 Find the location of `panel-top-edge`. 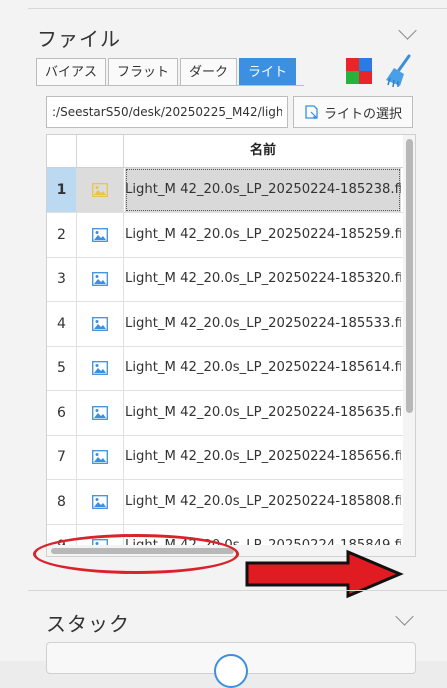

panel-top-edge is located at coordinates (237, 4).